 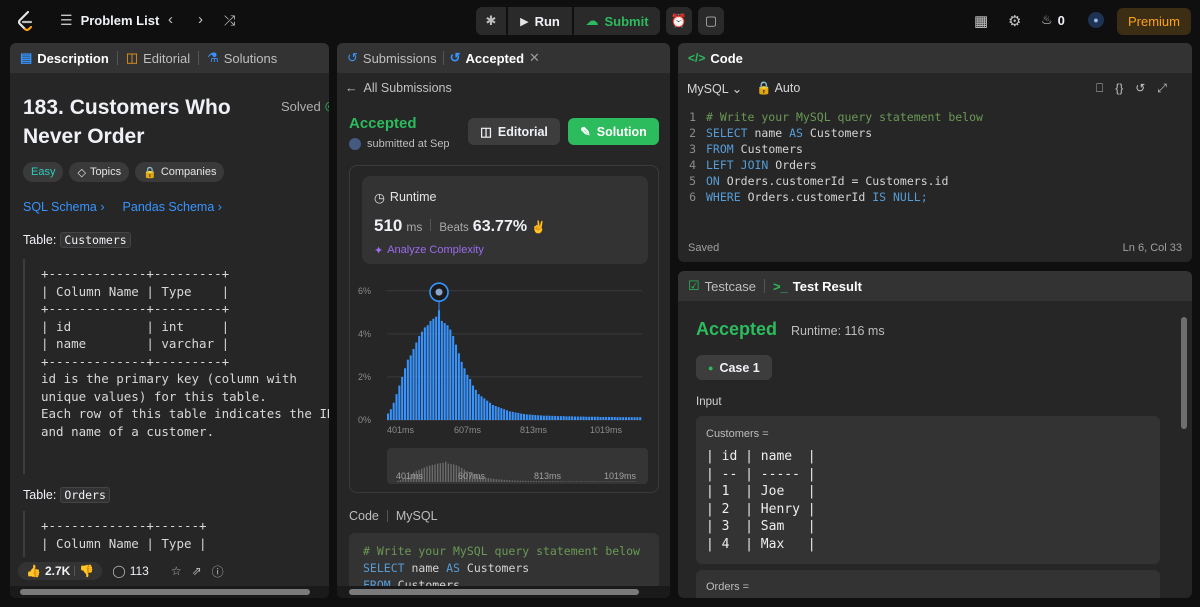 I want to click on editor-line: 4 LEFT JOIN Orders, so click(x=928, y=165).